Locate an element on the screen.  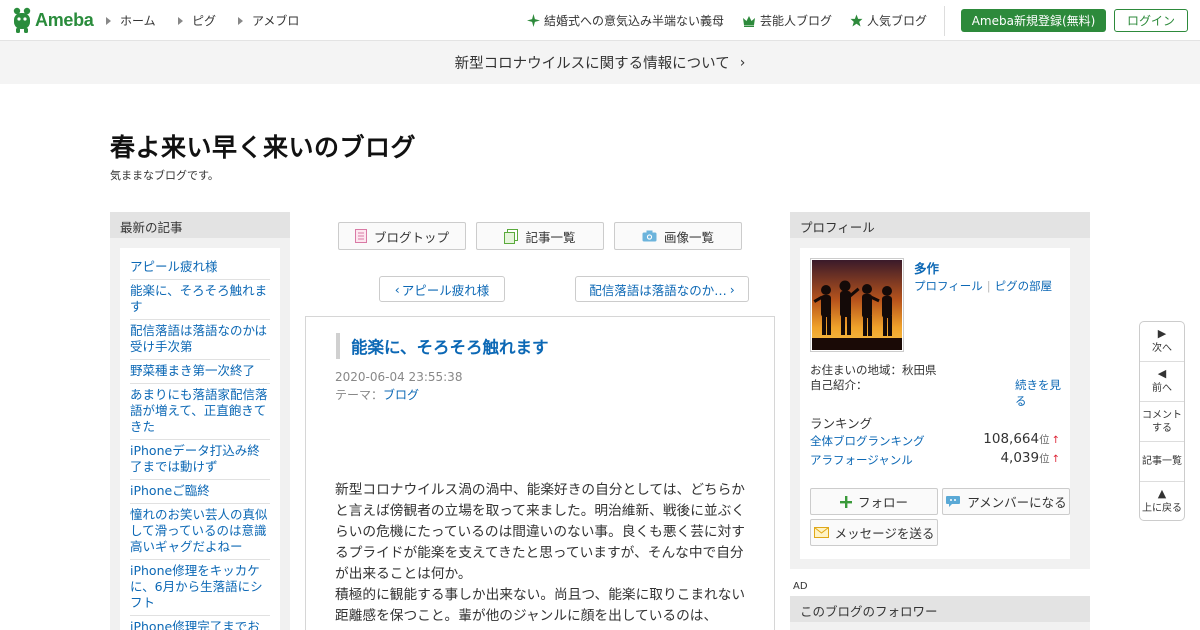
chat-bubble-icon is located at coordinates (953, 501).